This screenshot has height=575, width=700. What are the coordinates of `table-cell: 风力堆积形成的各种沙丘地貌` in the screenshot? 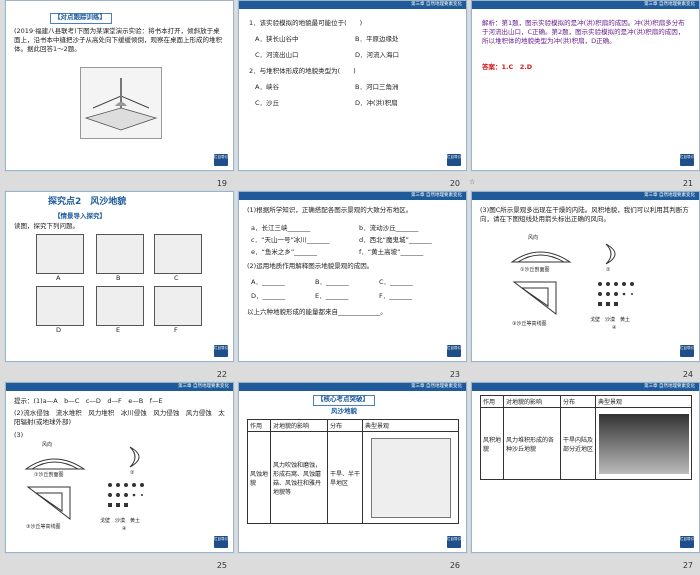 It's located at (532, 443).